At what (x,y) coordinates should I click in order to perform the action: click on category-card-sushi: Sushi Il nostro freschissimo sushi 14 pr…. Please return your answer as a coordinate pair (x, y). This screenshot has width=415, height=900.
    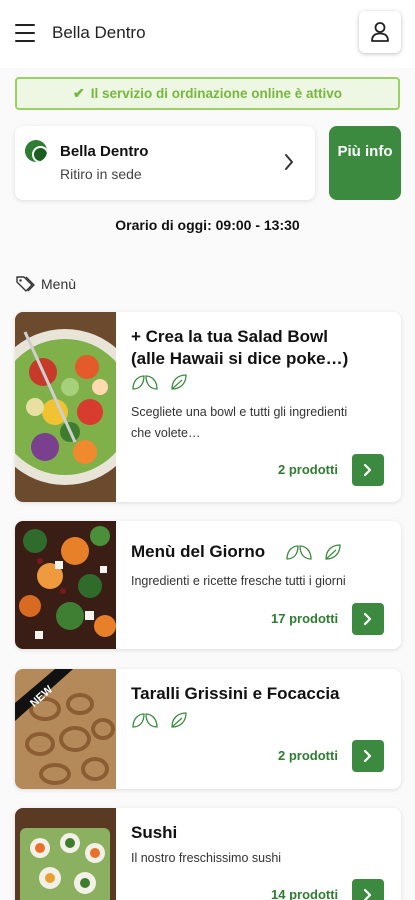
    Looking at the image, I should click on (208, 854).